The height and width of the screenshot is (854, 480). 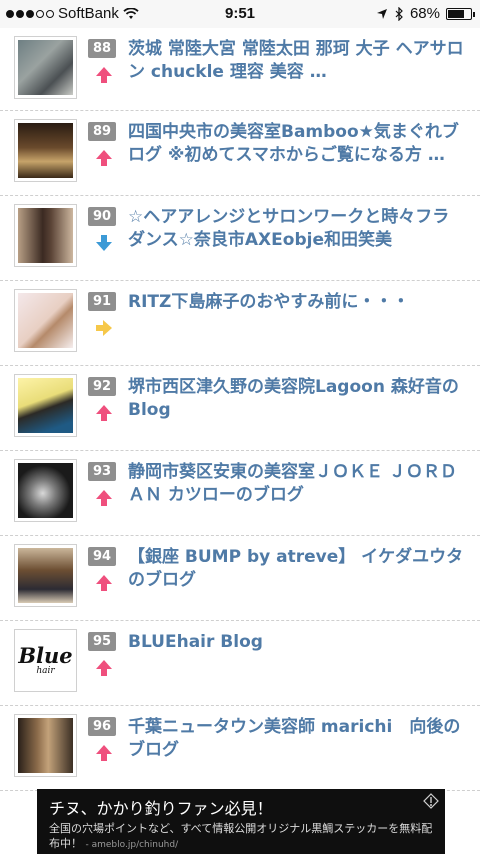 What do you see at coordinates (297, 739) in the screenshot?
I see `blog-title-link: 千葉ニュータウン美容師 marichi 向後のブログ` at bounding box center [297, 739].